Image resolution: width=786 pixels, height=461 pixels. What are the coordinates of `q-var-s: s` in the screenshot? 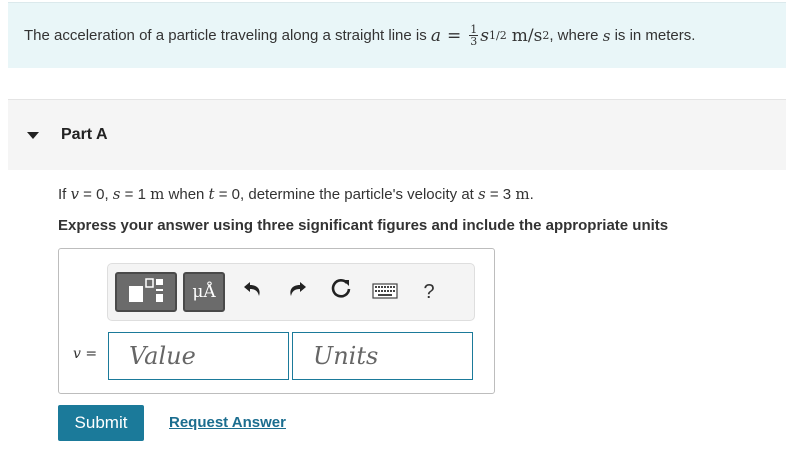 It's located at (116, 194).